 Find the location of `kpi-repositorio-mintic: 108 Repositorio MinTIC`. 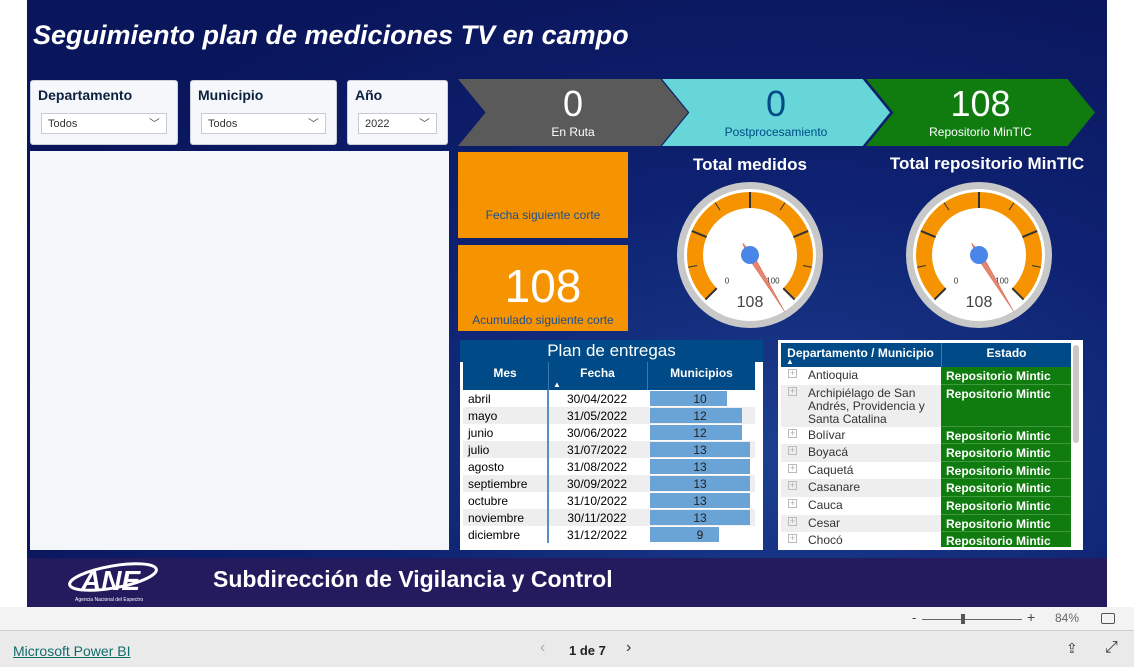

kpi-repositorio-mintic: 108 Repositorio MinTIC is located at coordinates (980, 112).